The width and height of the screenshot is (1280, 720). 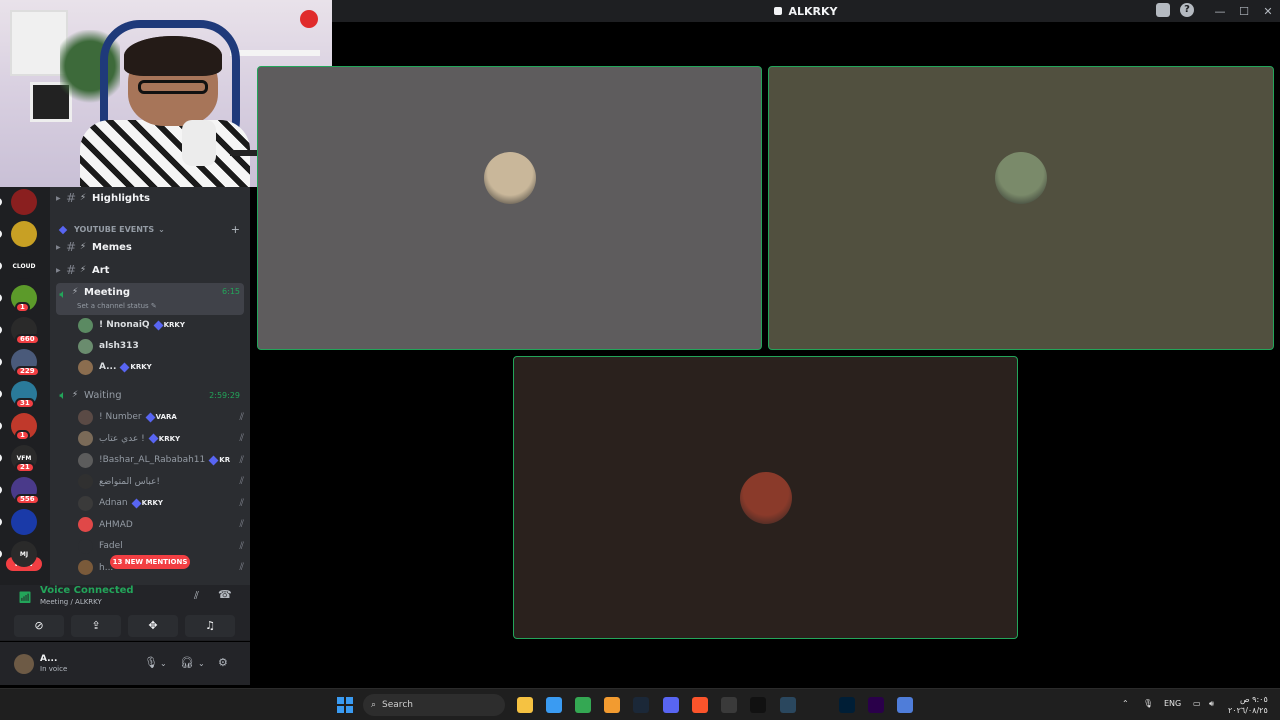 What do you see at coordinates (149, 229) in the screenshot?
I see `category-youtube-events: YOUTUBE EVENTS ⌄ +` at bounding box center [149, 229].